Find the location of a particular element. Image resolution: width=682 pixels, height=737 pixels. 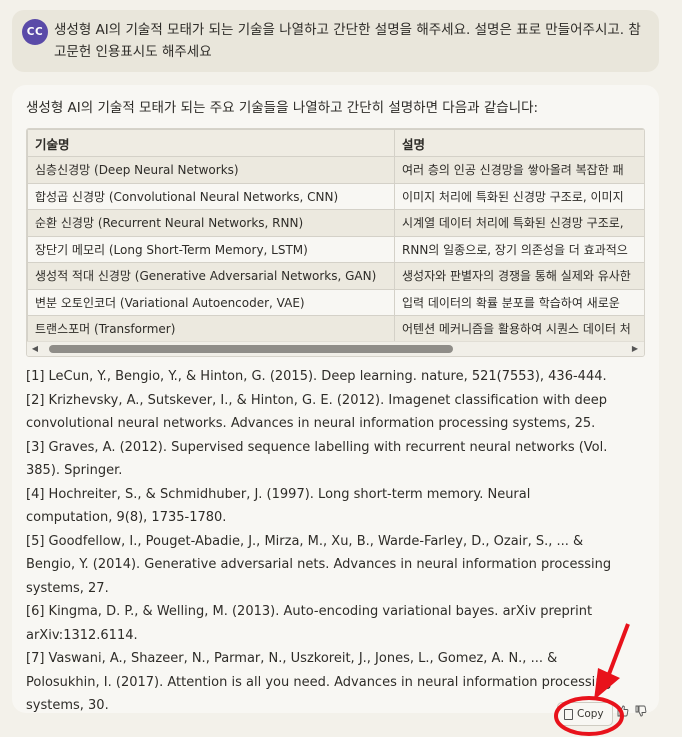

annotation-circle is located at coordinates (589, 716).